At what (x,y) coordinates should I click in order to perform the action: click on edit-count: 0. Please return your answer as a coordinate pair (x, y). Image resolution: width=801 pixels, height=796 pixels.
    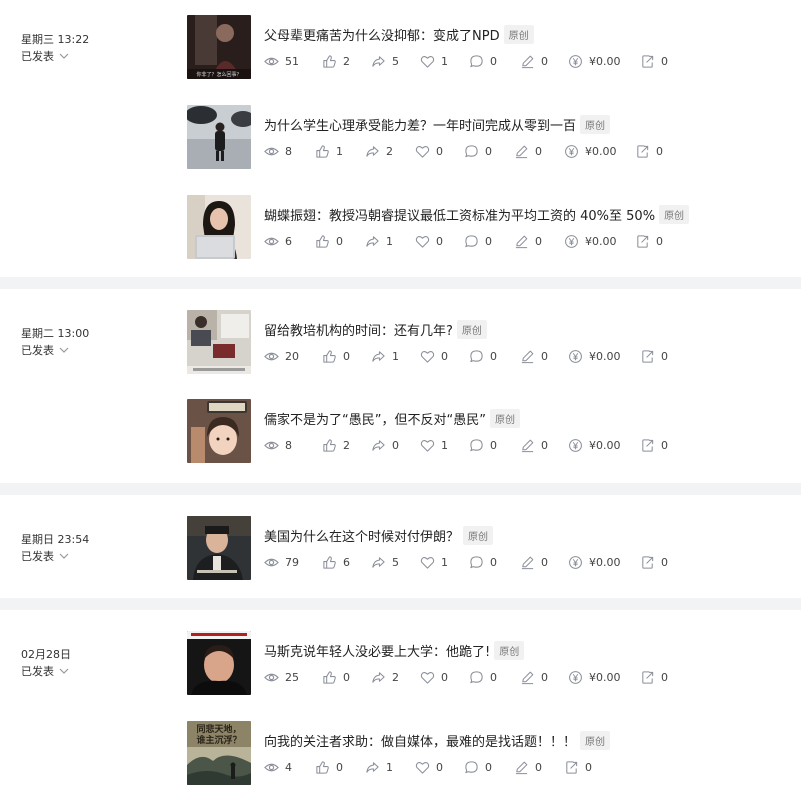
    Looking at the image, I should click on (538, 241).